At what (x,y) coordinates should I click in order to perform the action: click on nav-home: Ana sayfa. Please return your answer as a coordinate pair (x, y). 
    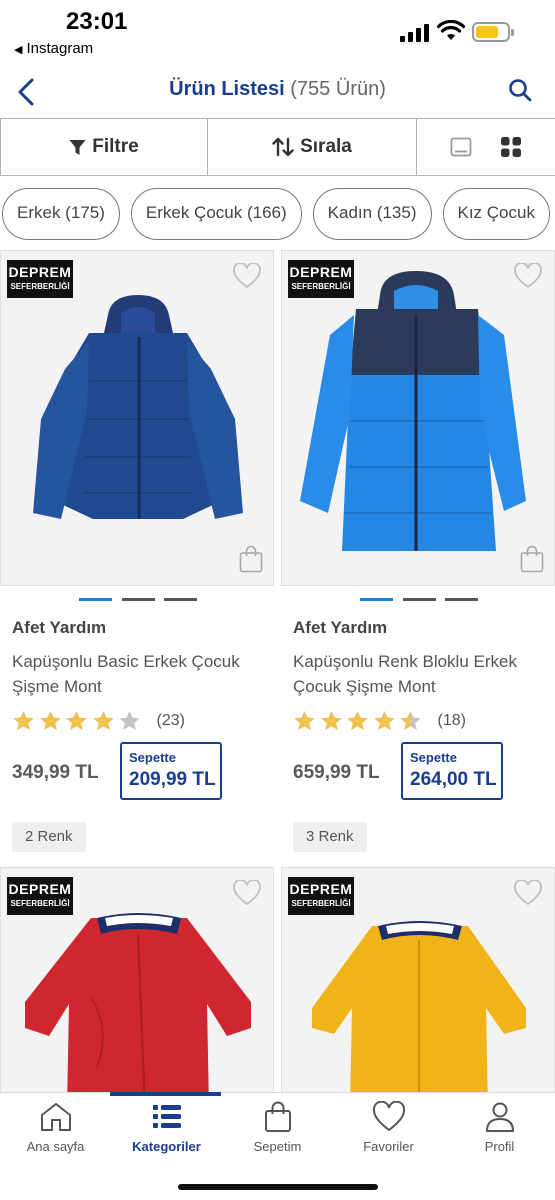
    Looking at the image, I should click on (55, 1127).